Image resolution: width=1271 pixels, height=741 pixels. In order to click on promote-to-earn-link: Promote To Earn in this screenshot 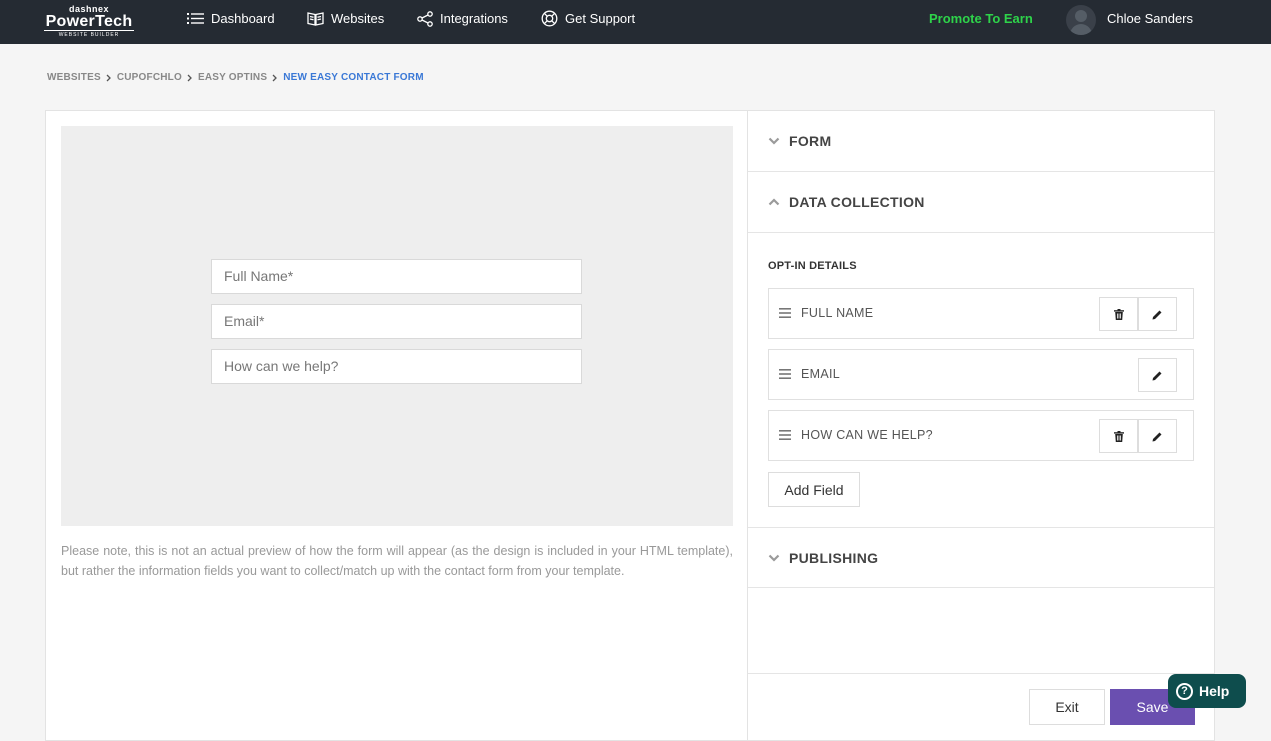, I will do `click(981, 18)`.